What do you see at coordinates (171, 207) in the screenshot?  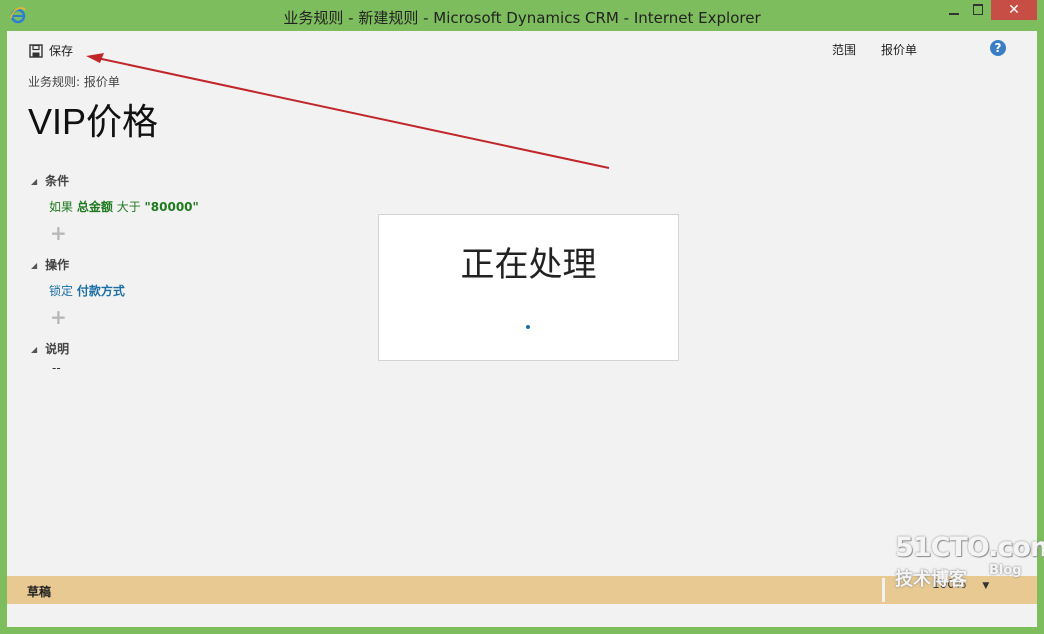 I see `condition-value: "80000"` at bounding box center [171, 207].